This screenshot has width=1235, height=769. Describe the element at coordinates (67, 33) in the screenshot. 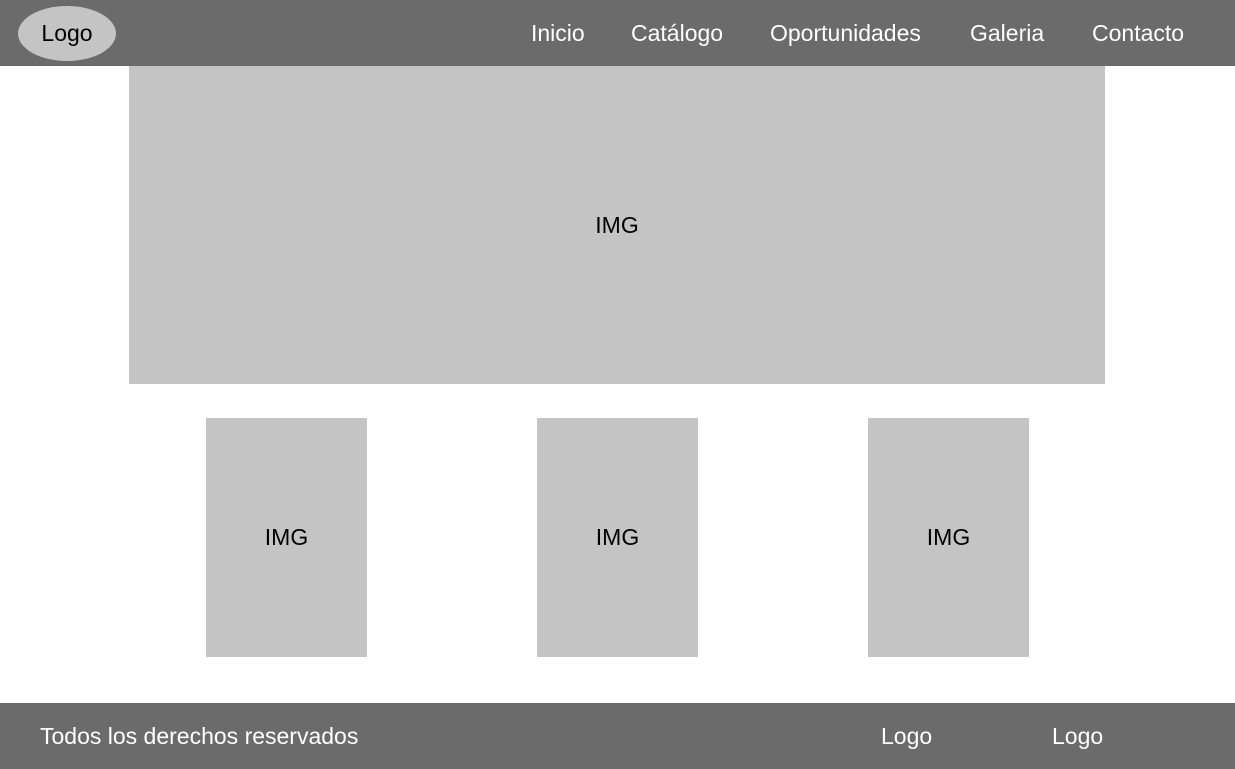

I see `header-logo: Logo` at that location.